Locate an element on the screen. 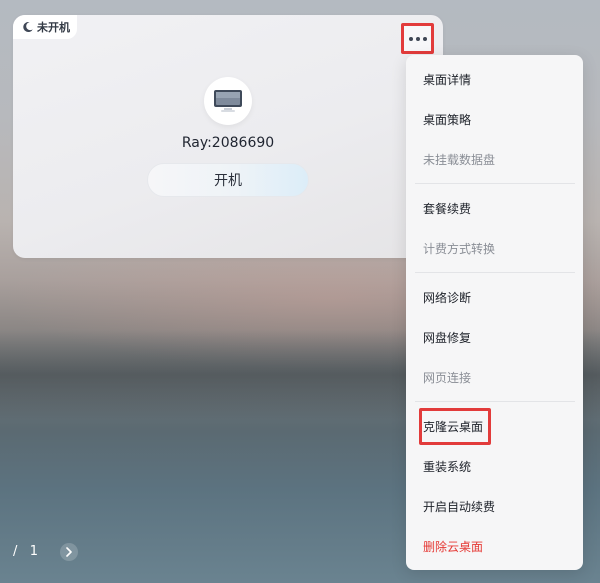 Image resolution: width=600 pixels, height=583 pixels. status-text: 未开机 is located at coordinates (53, 27).